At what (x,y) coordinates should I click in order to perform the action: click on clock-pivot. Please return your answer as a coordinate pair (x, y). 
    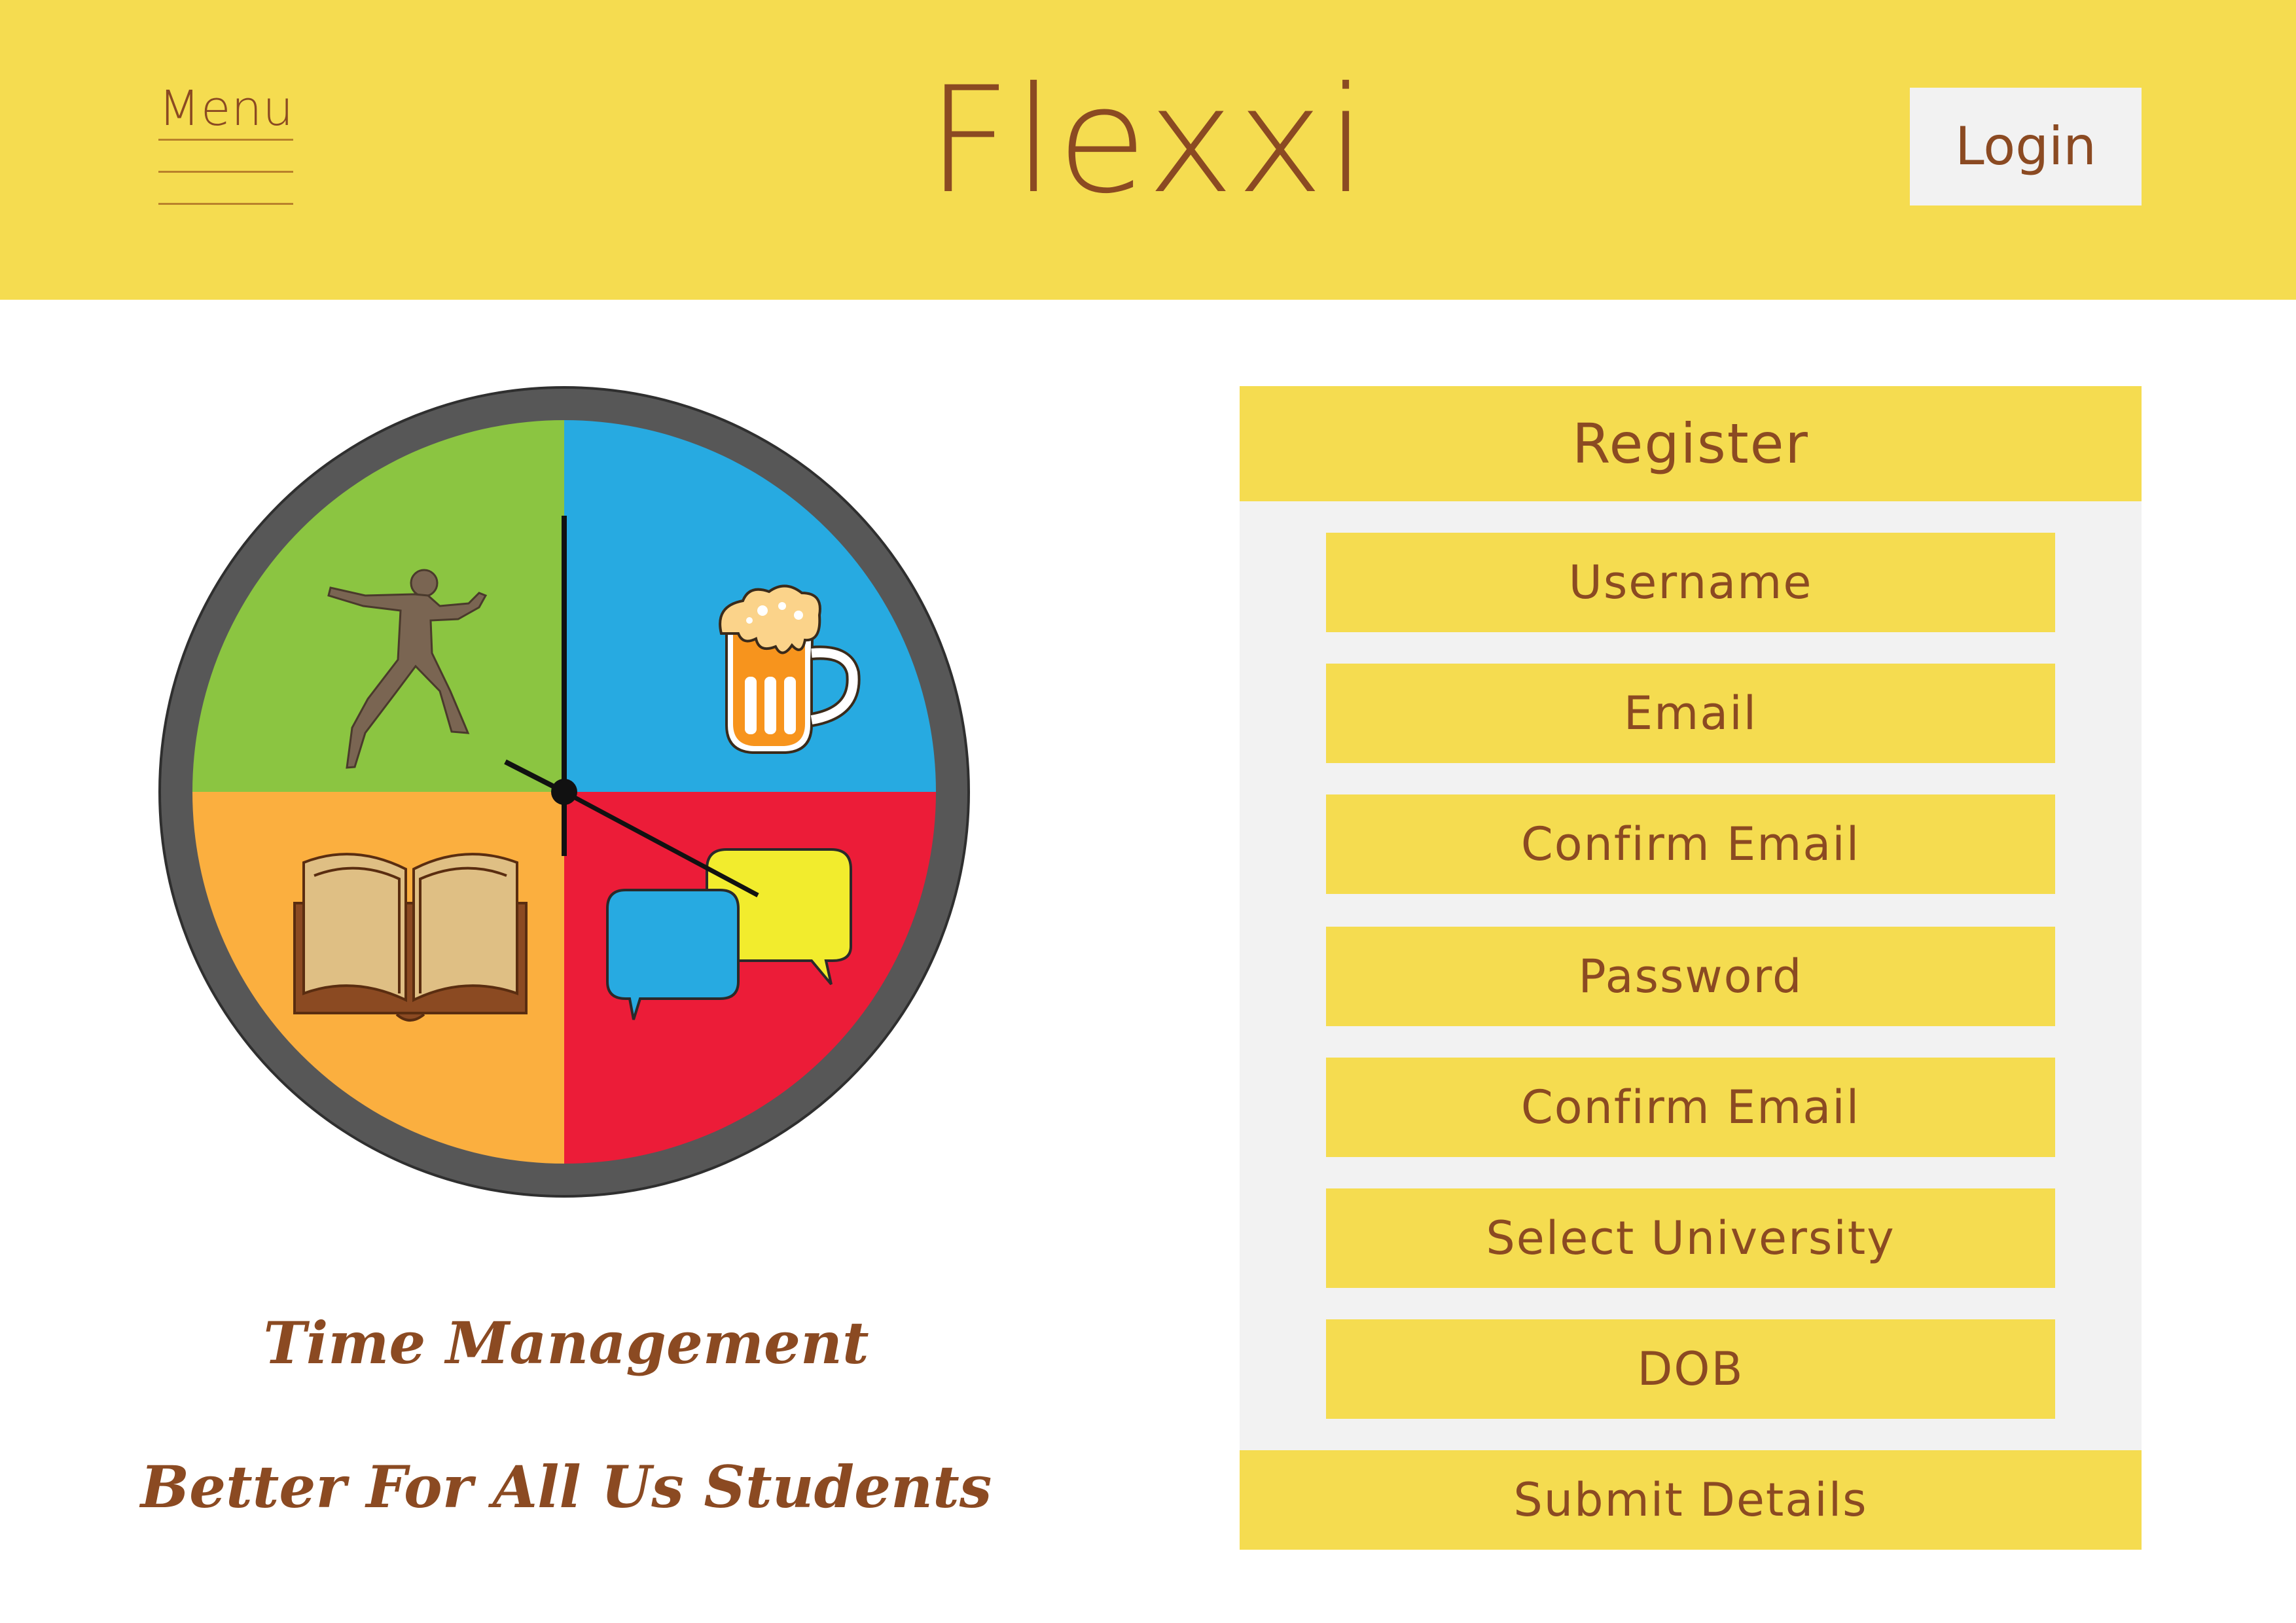
    Looking at the image, I should click on (564, 792).